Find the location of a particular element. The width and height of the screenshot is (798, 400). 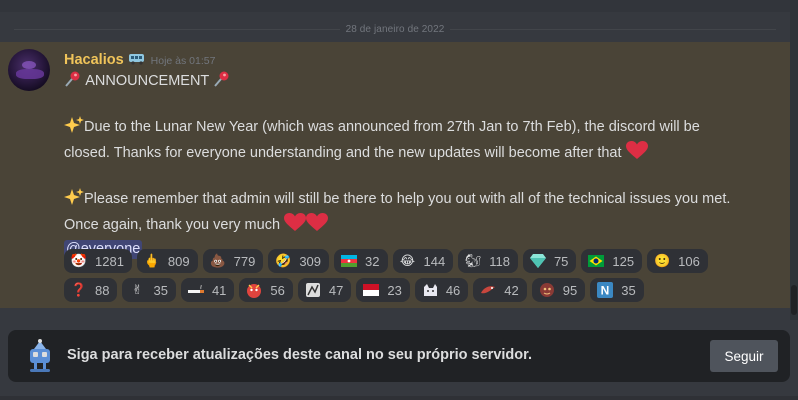

reaction-clown-face: 🤡 1281 is located at coordinates (98, 261).